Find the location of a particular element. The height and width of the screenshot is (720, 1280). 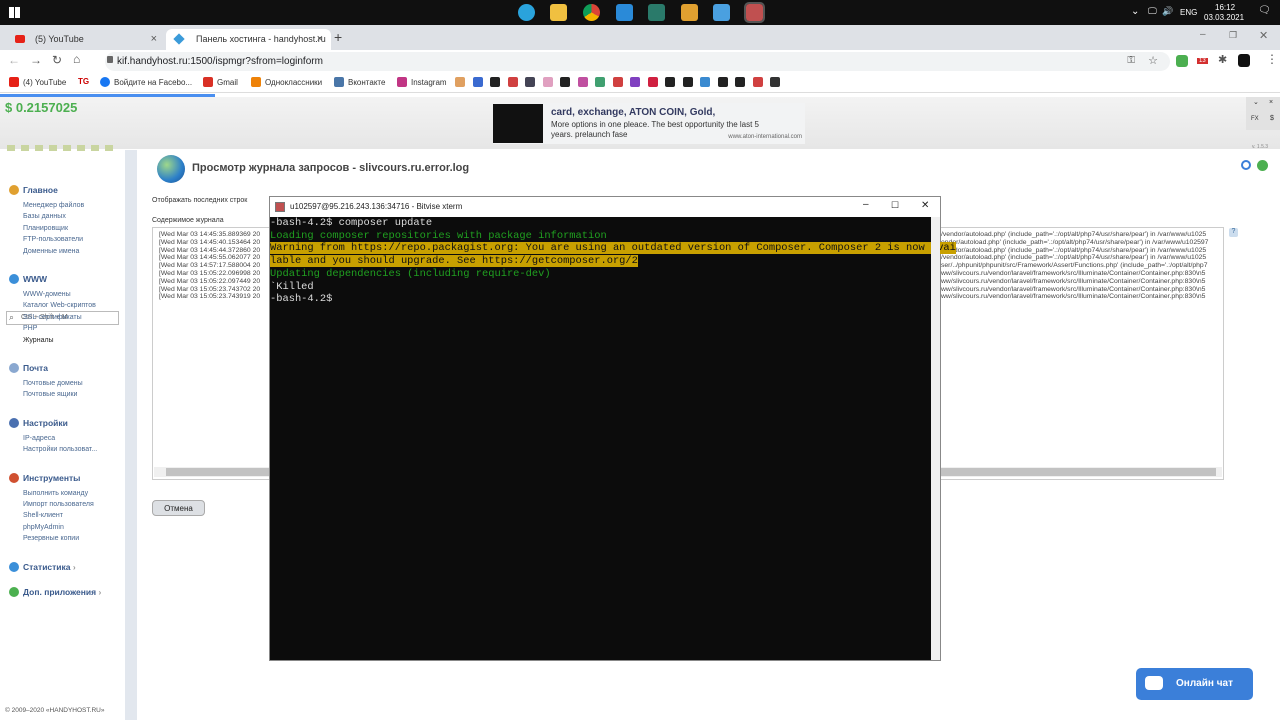

back-icon: ← is located at coordinates (14, 60).